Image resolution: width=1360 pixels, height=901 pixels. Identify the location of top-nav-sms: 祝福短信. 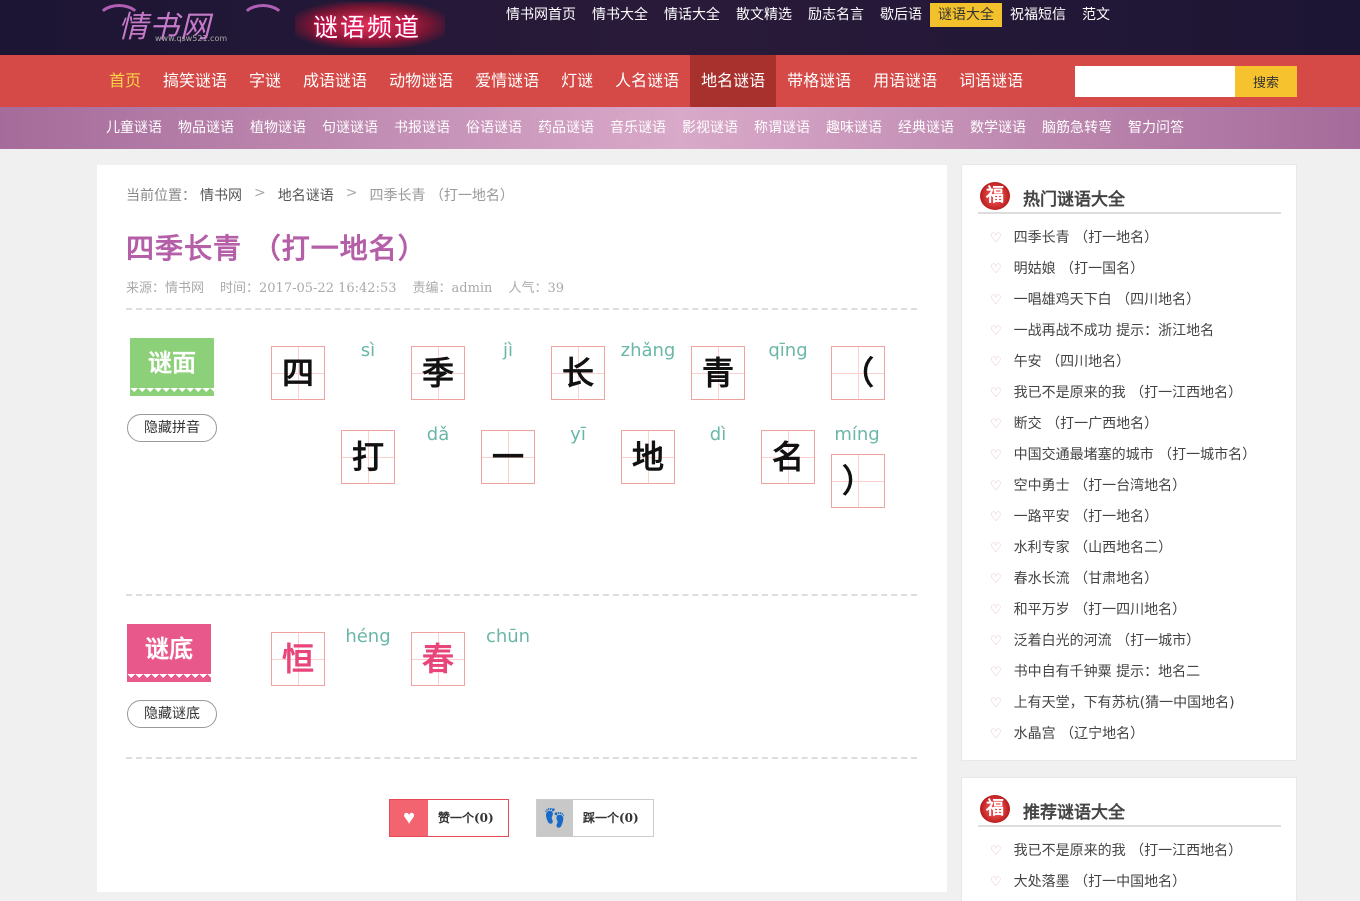
(1038, 15).